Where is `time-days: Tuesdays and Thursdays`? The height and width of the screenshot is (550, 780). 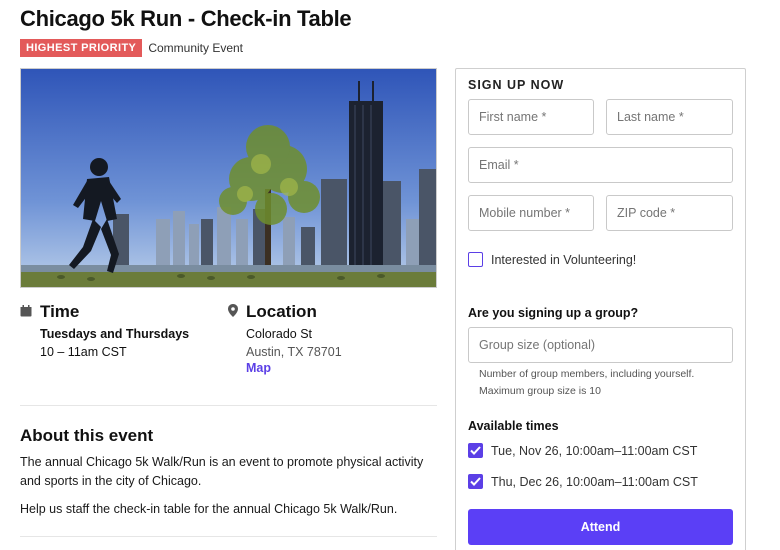
time-days: Tuesdays and Thursdays is located at coordinates (115, 334).